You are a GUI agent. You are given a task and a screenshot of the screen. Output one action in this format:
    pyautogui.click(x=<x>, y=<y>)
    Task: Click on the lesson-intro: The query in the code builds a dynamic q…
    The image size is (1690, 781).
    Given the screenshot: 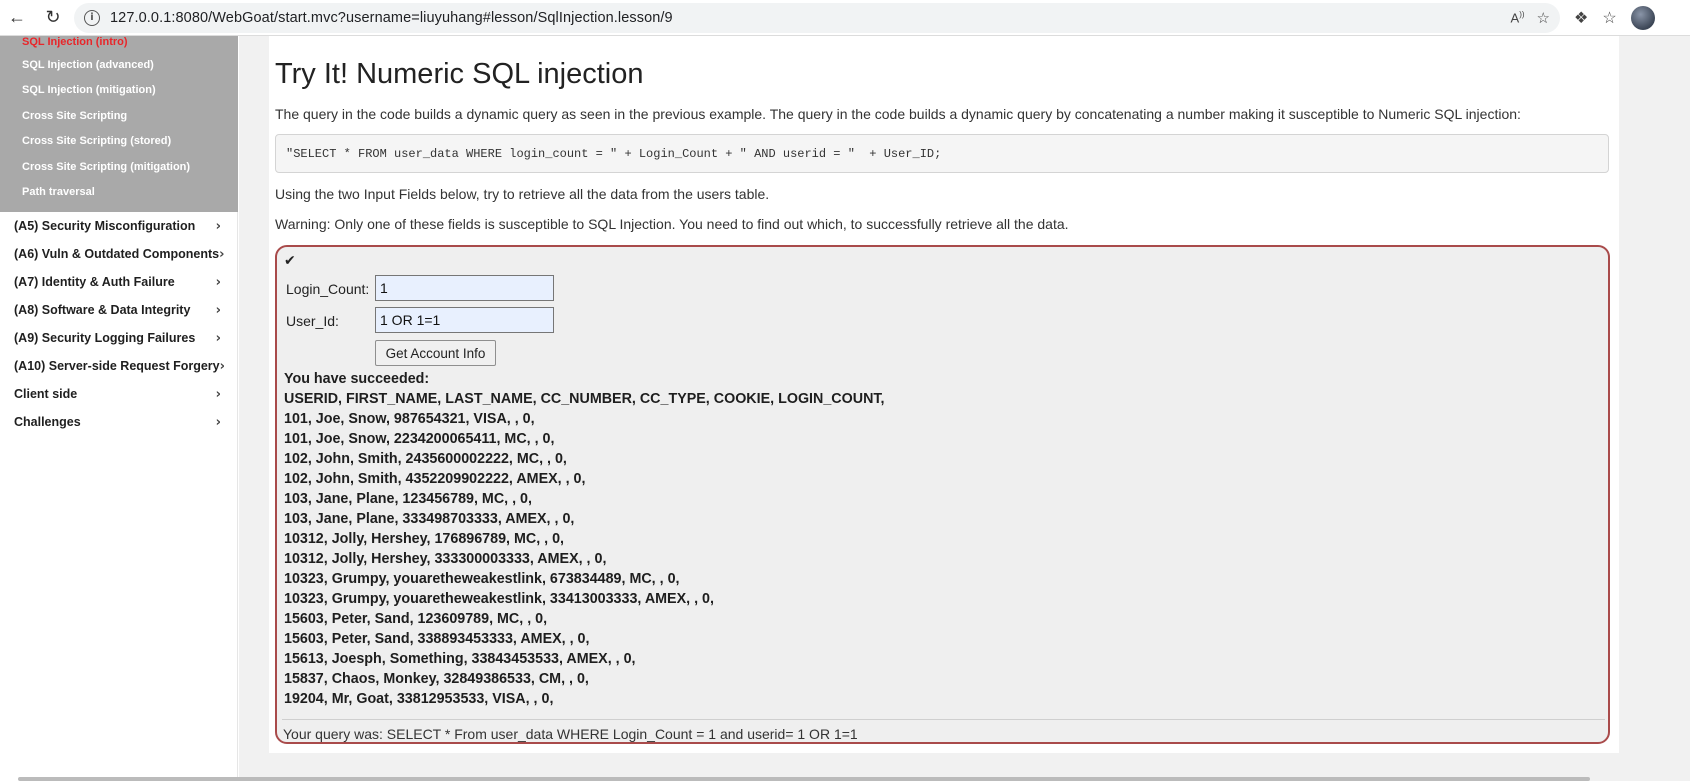 What is the action you would take?
    pyautogui.click(x=898, y=114)
    